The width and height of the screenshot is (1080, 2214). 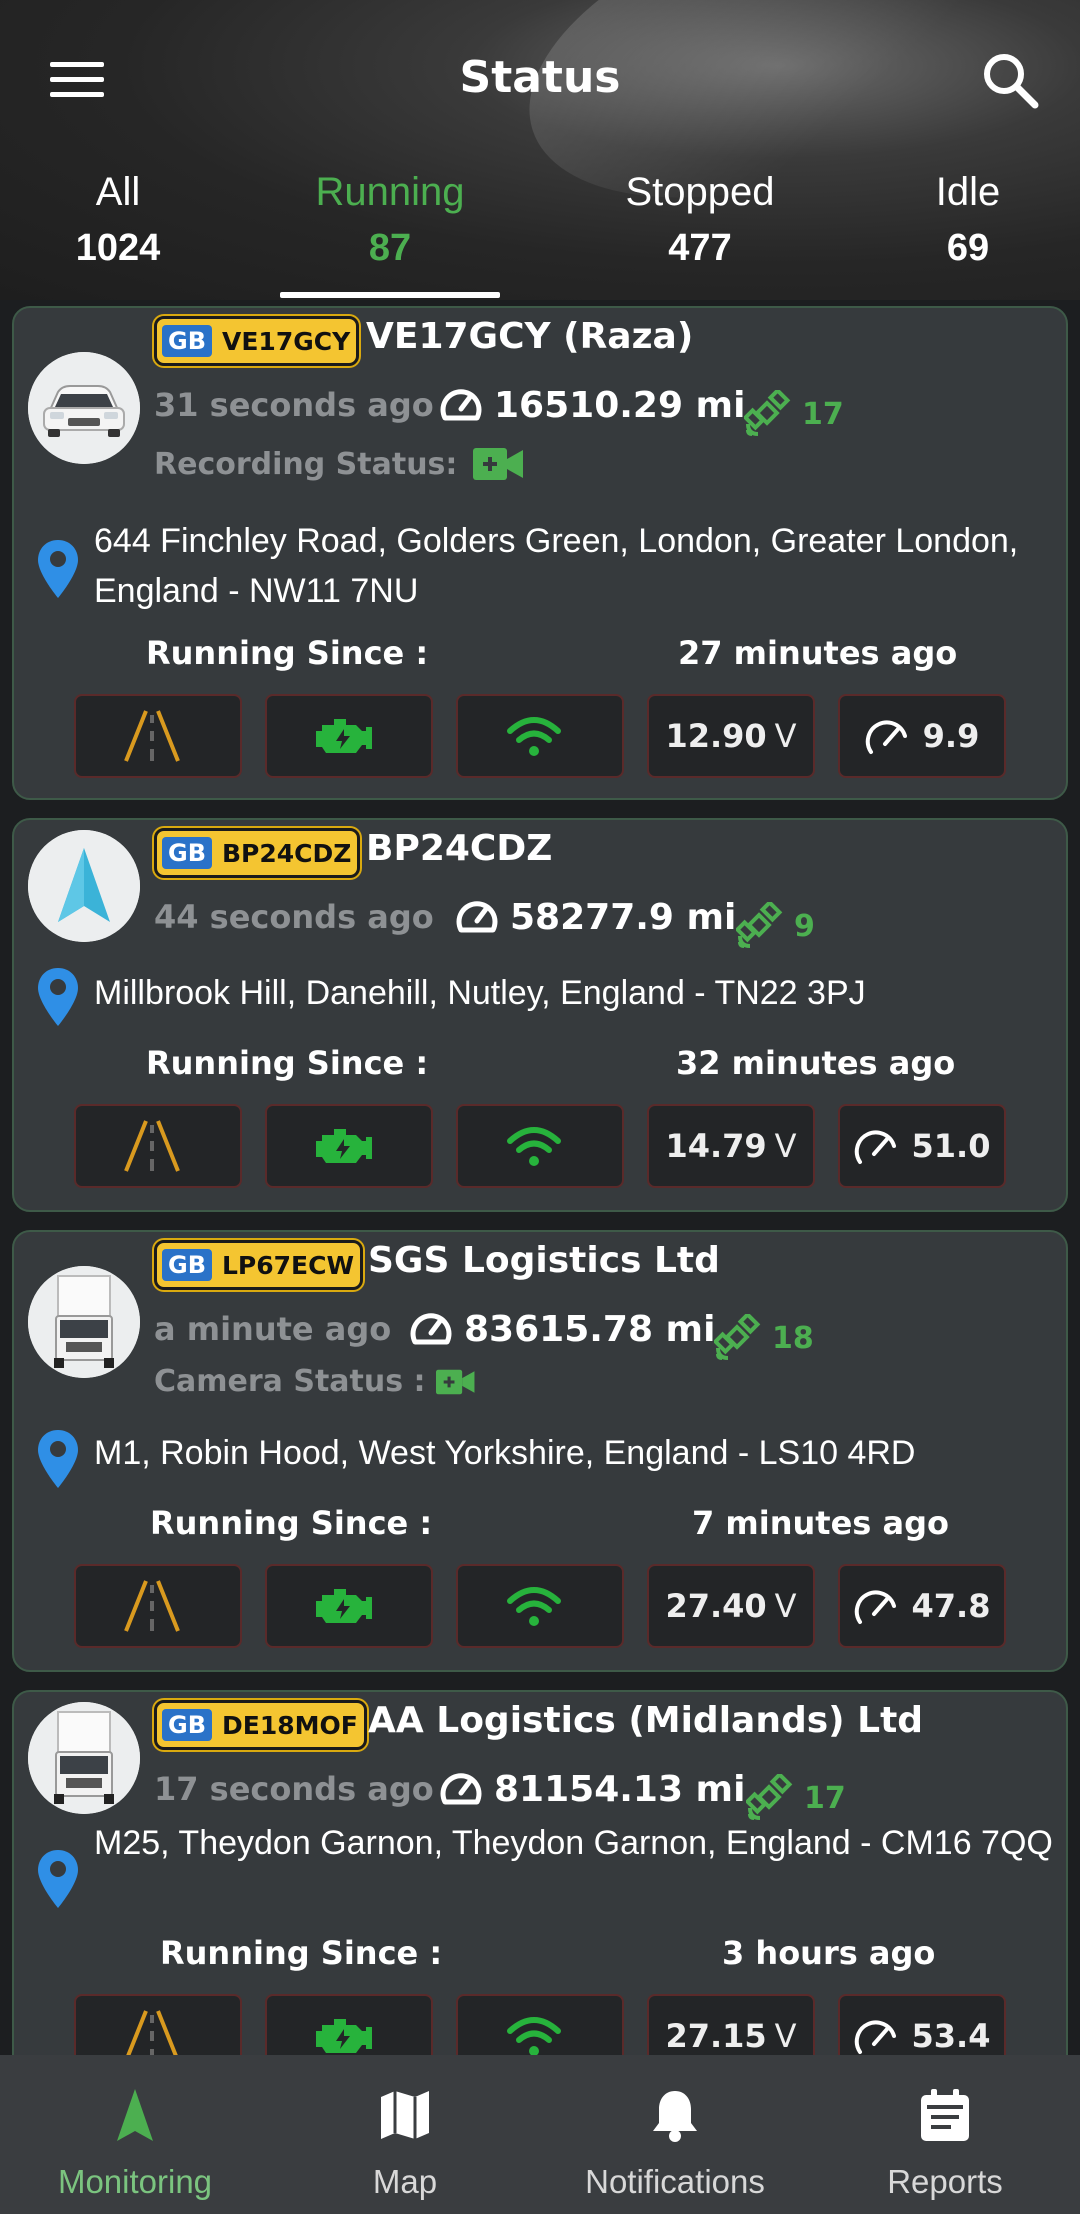 I want to click on voltage-value: 27.15, so click(x=716, y=2036).